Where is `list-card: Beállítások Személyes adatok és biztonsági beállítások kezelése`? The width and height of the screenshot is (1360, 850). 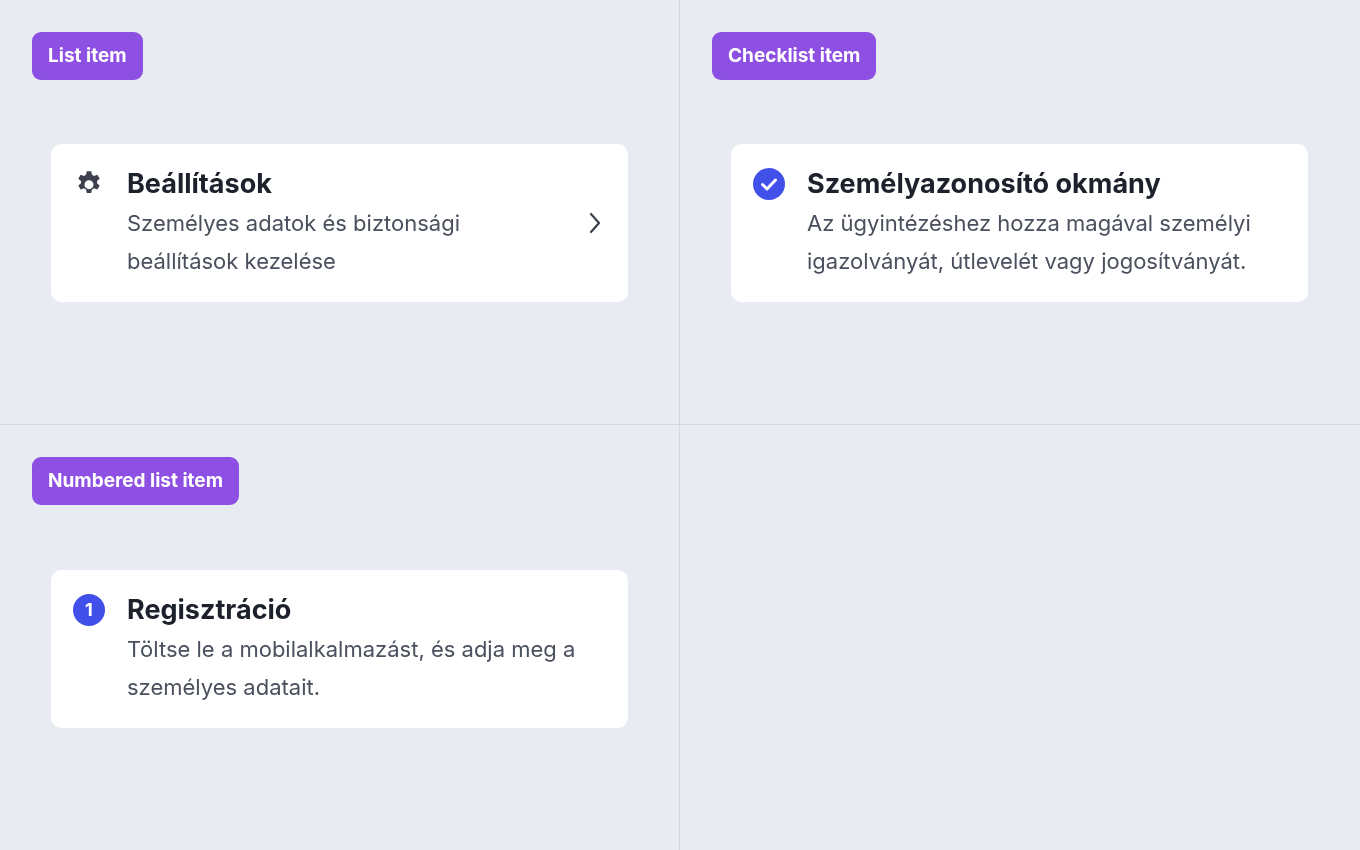 list-card: Beállítások Személyes adatok és biztonsági beállítások kezelése is located at coordinates (339, 223).